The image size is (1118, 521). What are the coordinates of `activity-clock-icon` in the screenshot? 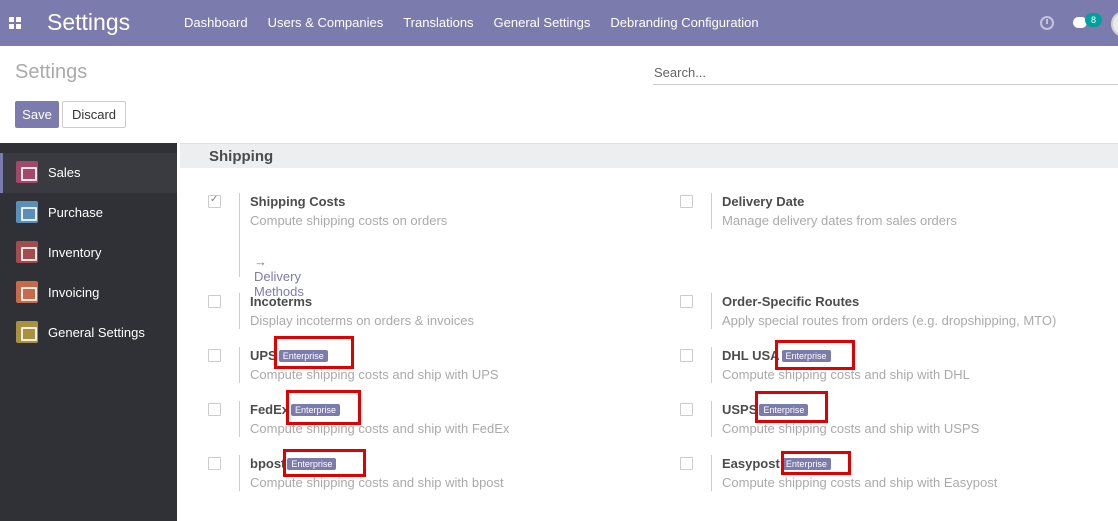 It's located at (1047, 23).